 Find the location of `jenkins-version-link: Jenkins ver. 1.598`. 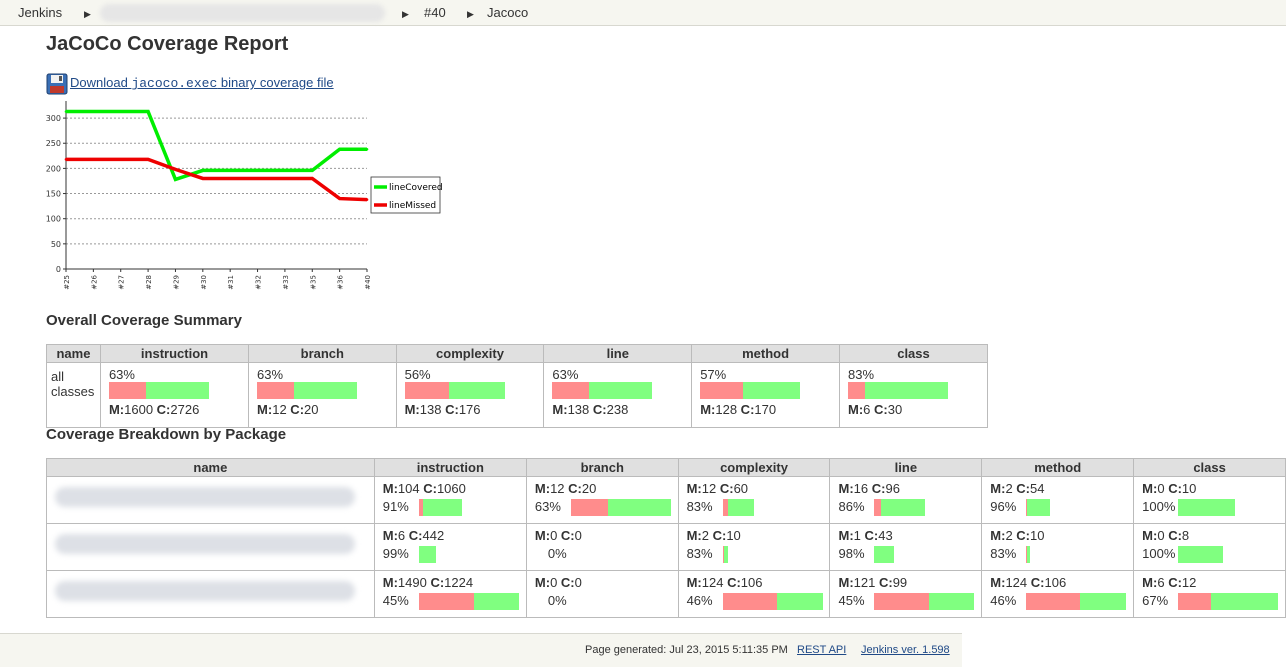

jenkins-version-link: Jenkins ver. 1.598 is located at coordinates (905, 650).